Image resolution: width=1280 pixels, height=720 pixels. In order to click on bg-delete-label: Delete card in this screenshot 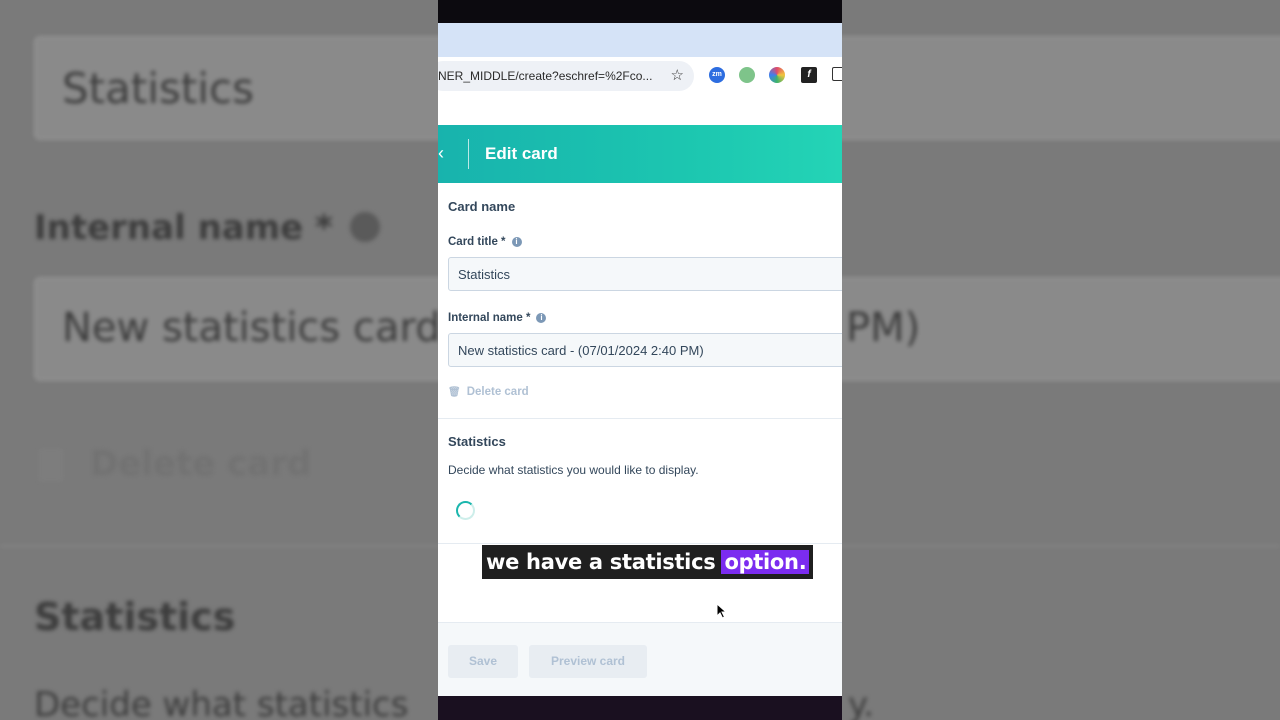, I will do `click(201, 464)`.